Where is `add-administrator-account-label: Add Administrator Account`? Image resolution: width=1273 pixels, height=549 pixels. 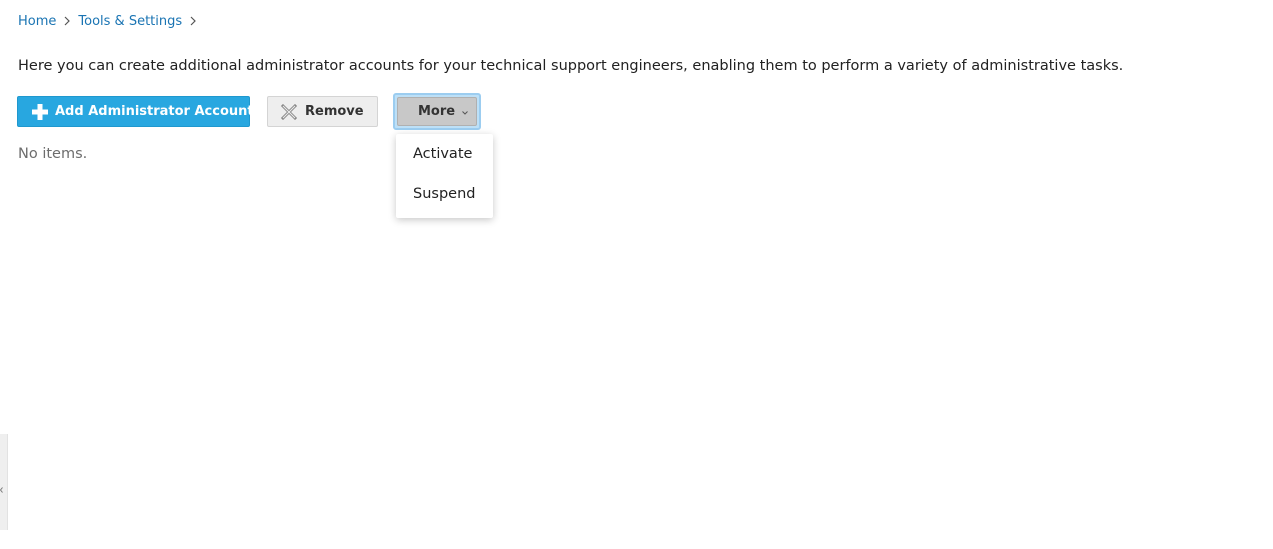 add-administrator-account-label: Add Administrator Account is located at coordinates (154, 111).